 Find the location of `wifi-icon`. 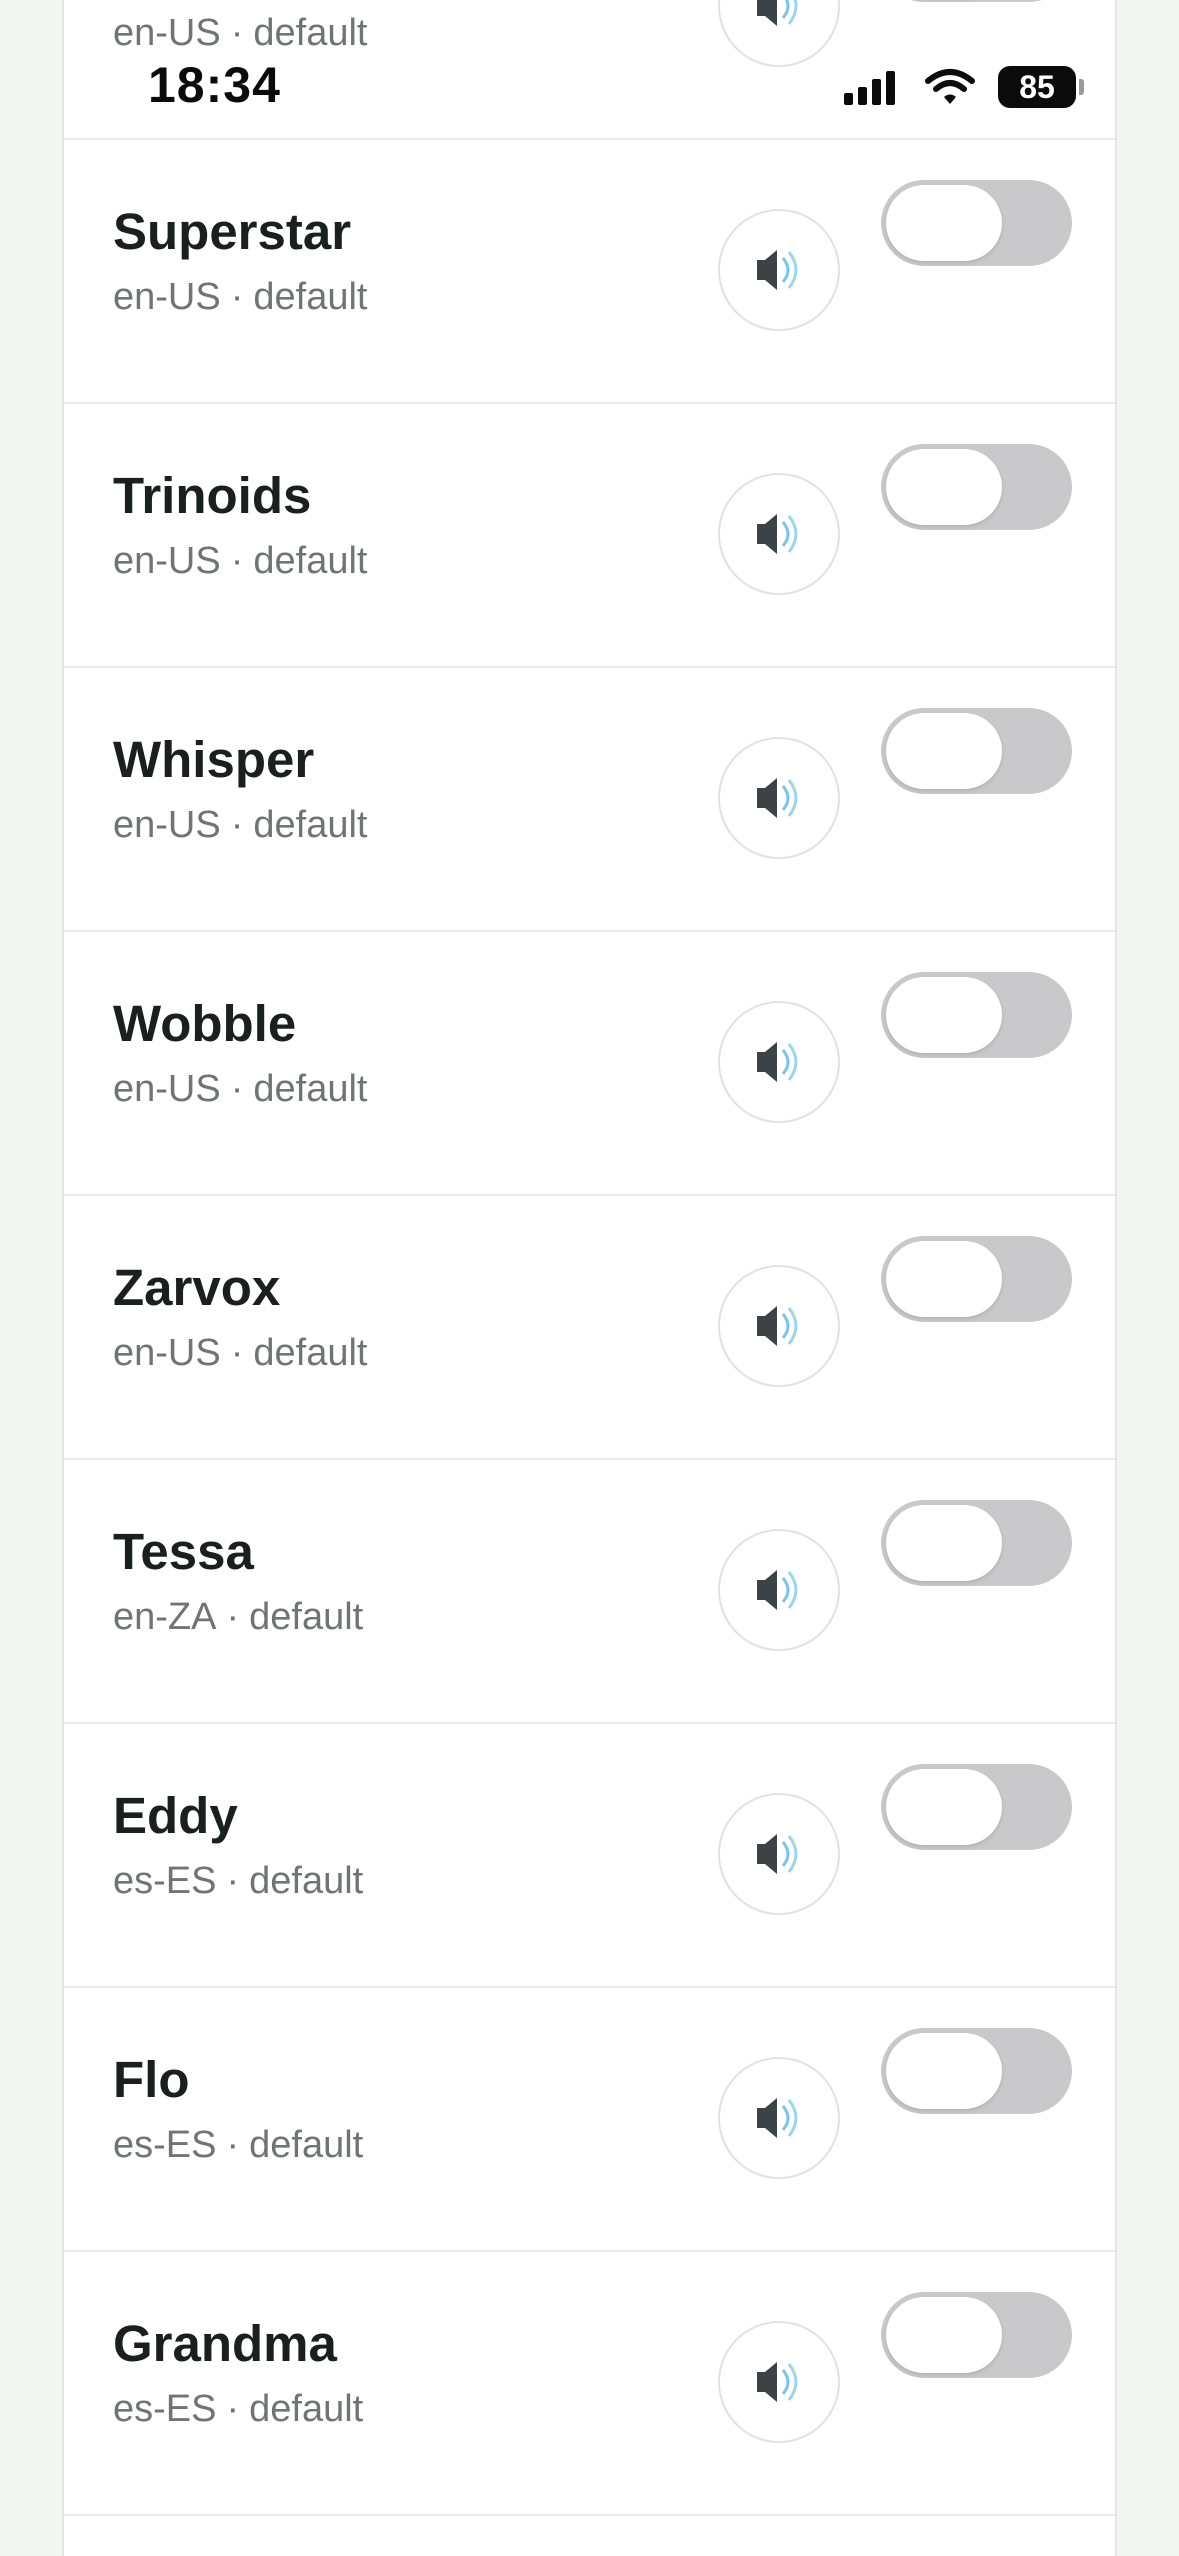

wifi-icon is located at coordinates (950, 86).